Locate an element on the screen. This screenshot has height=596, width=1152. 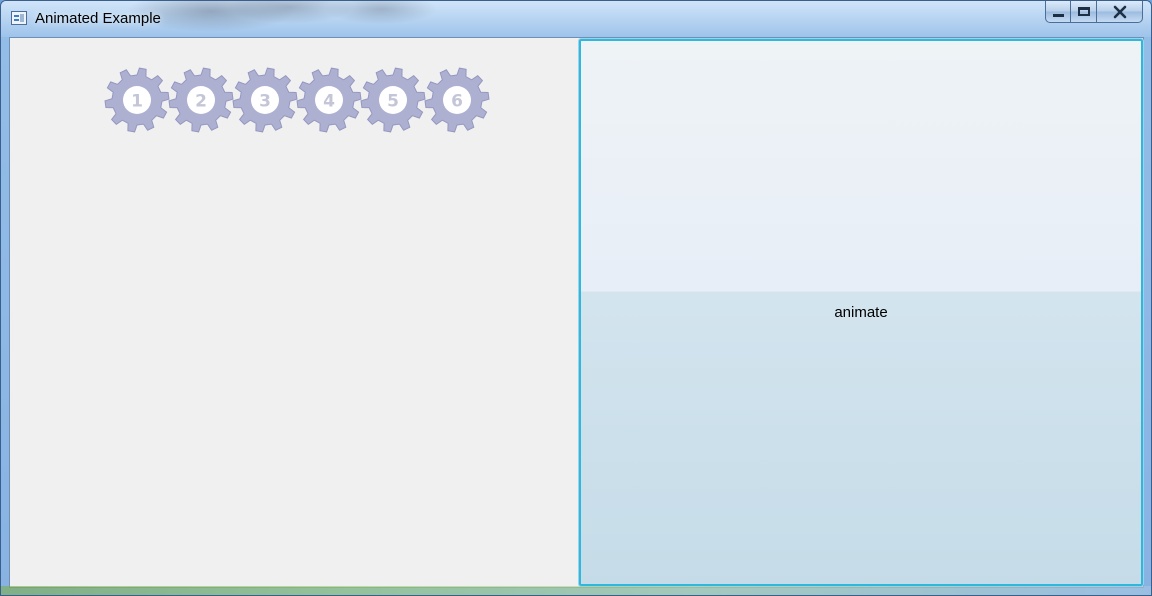
gear-4: 4 is located at coordinates (329, 100).